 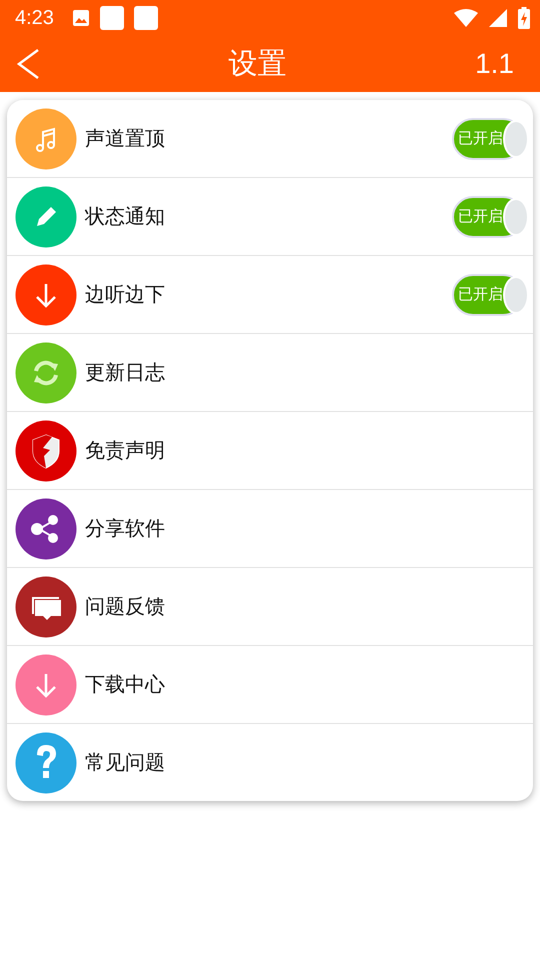 What do you see at coordinates (524, 18) in the screenshot?
I see `battery-icon` at bounding box center [524, 18].